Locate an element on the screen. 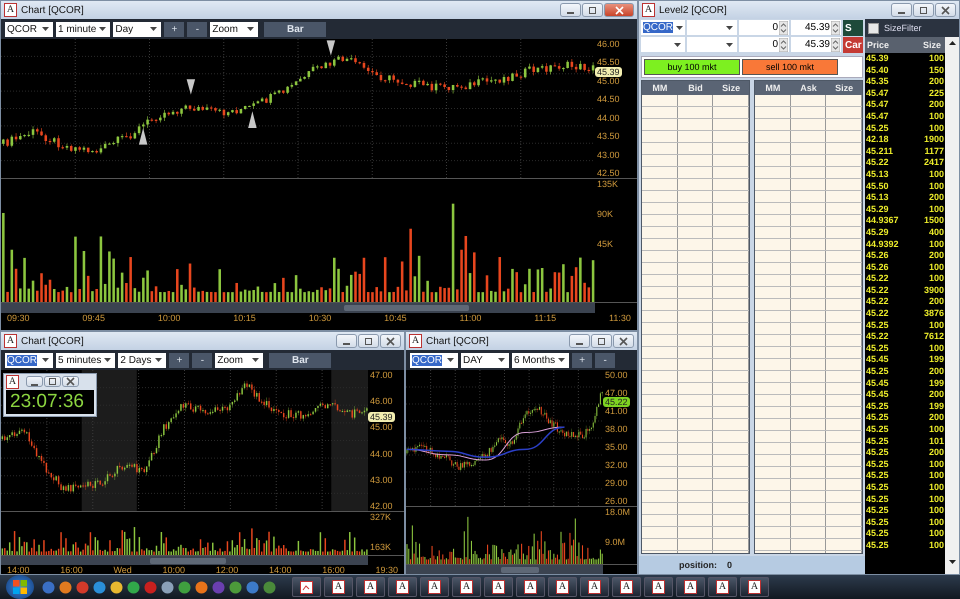 This screenshot has height=599, width=960. window-title: Chart [QCOR] is located at coordinates (52, 341).